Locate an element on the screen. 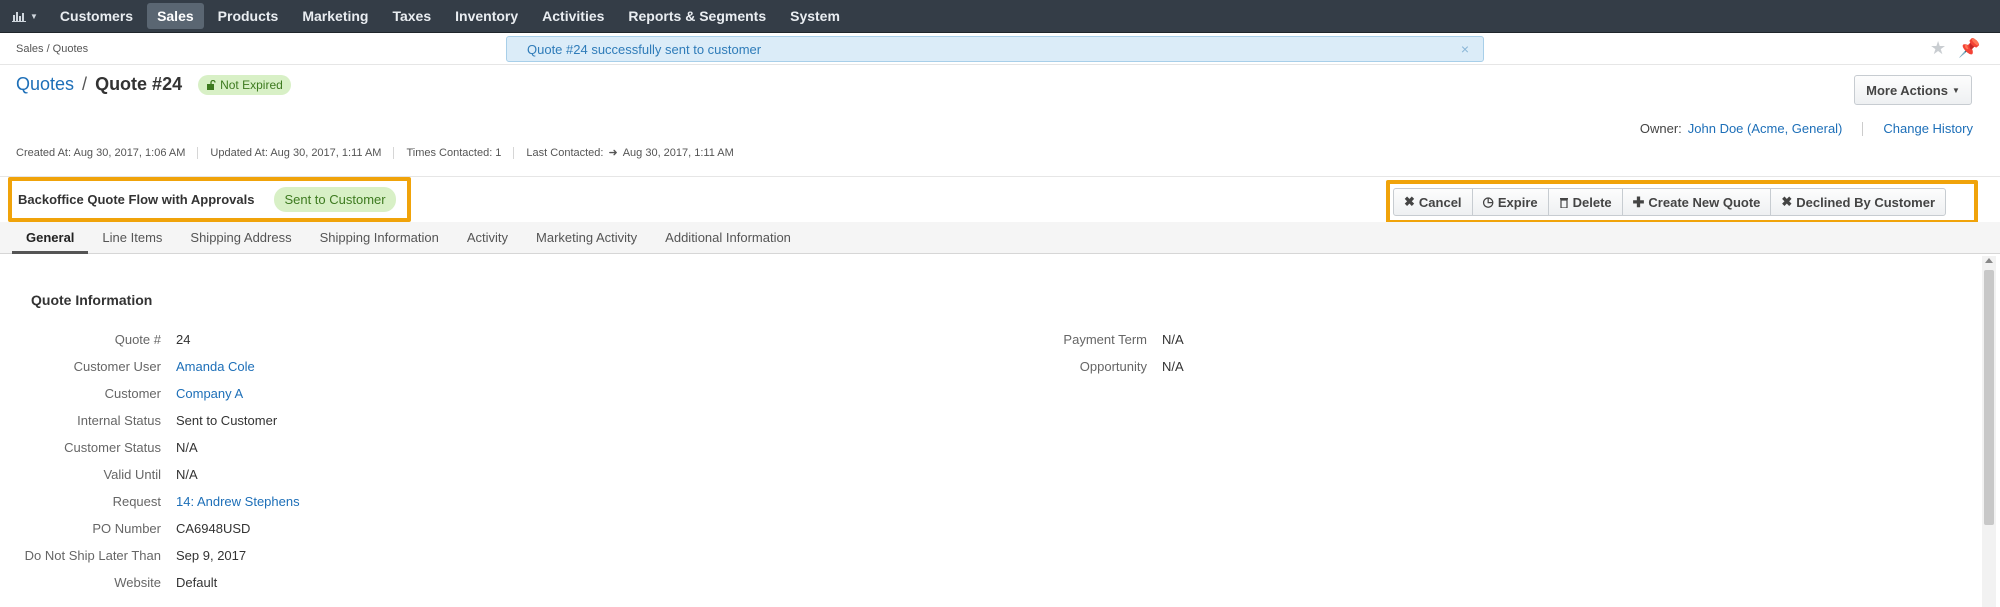 This screenshot has height=607, width=2000. clock-icon: ◷ is located at coordinates (1488, 201).